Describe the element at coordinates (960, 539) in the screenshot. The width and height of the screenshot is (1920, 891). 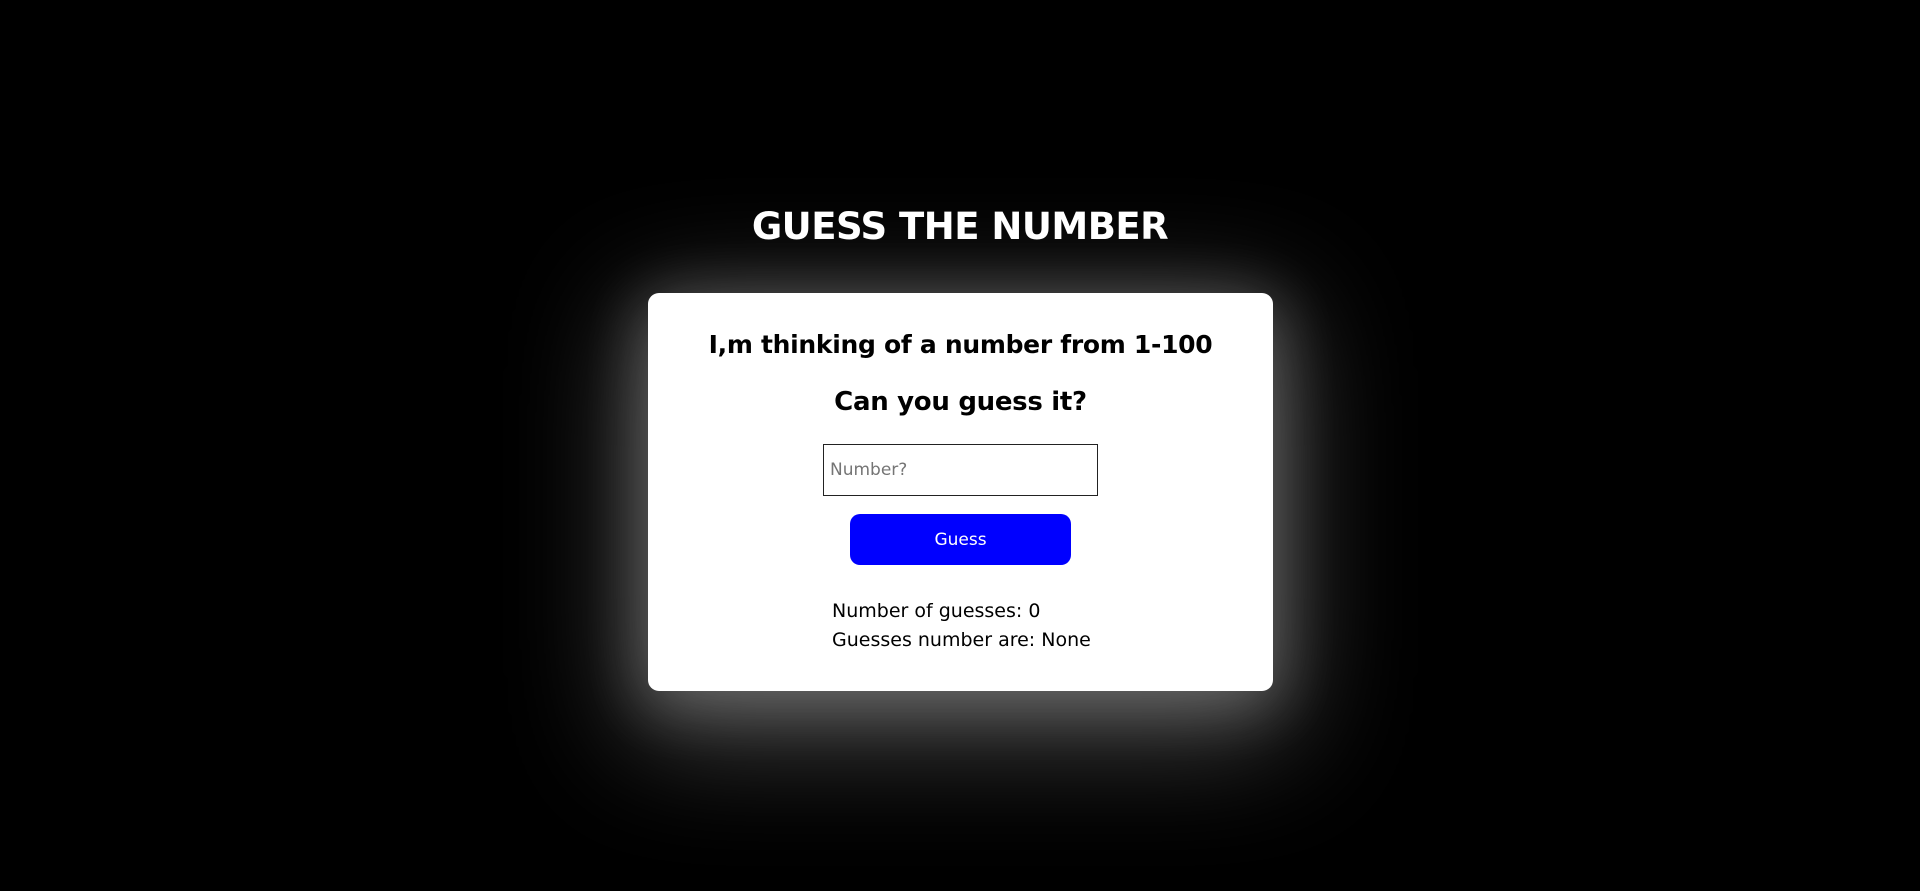
I see `guess-button: Guess` at that location.